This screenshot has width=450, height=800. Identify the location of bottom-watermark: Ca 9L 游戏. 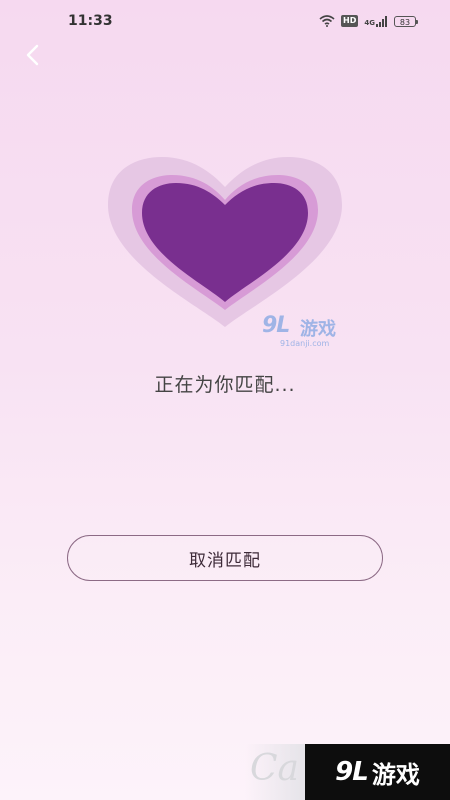
(225, 772).